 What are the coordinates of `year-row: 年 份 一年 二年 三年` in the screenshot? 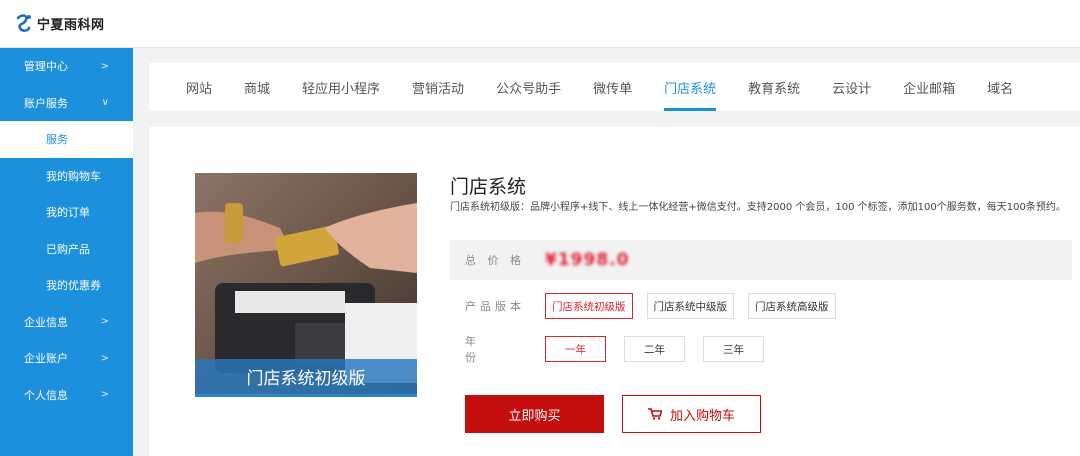 It's located at (623, 349).